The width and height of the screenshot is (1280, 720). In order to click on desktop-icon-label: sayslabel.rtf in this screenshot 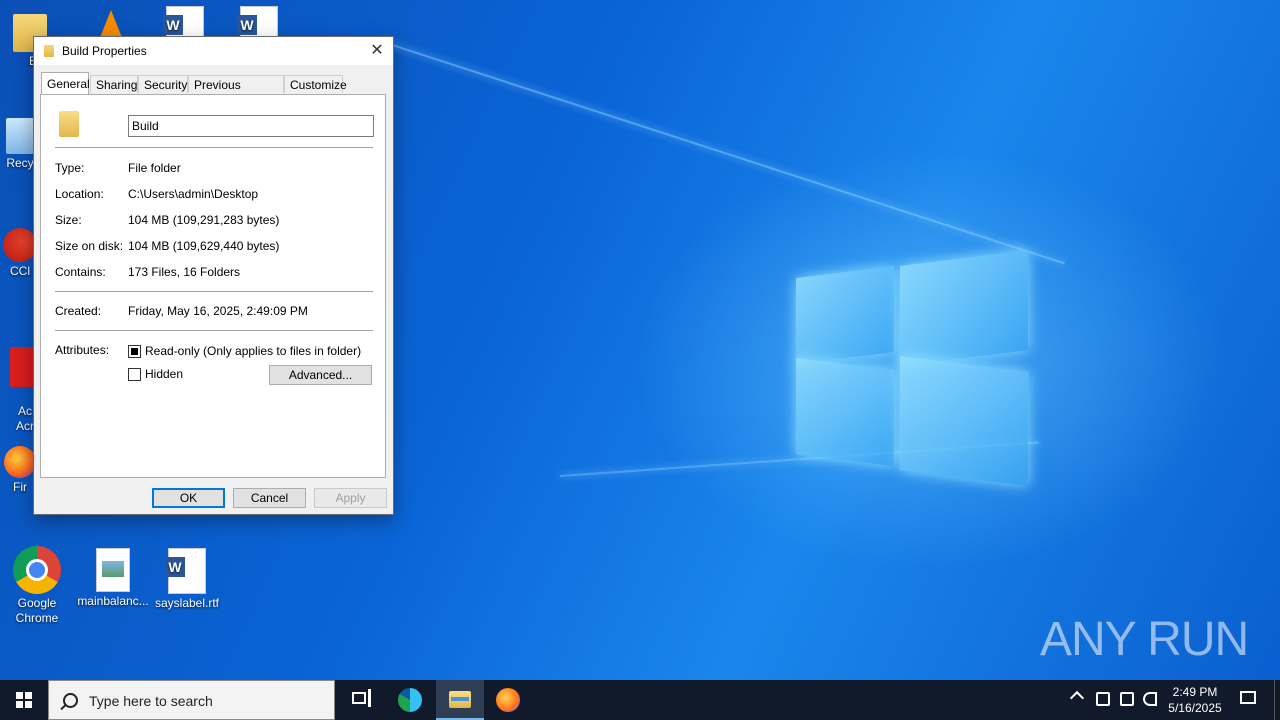, I will do `click(187, 603)`.